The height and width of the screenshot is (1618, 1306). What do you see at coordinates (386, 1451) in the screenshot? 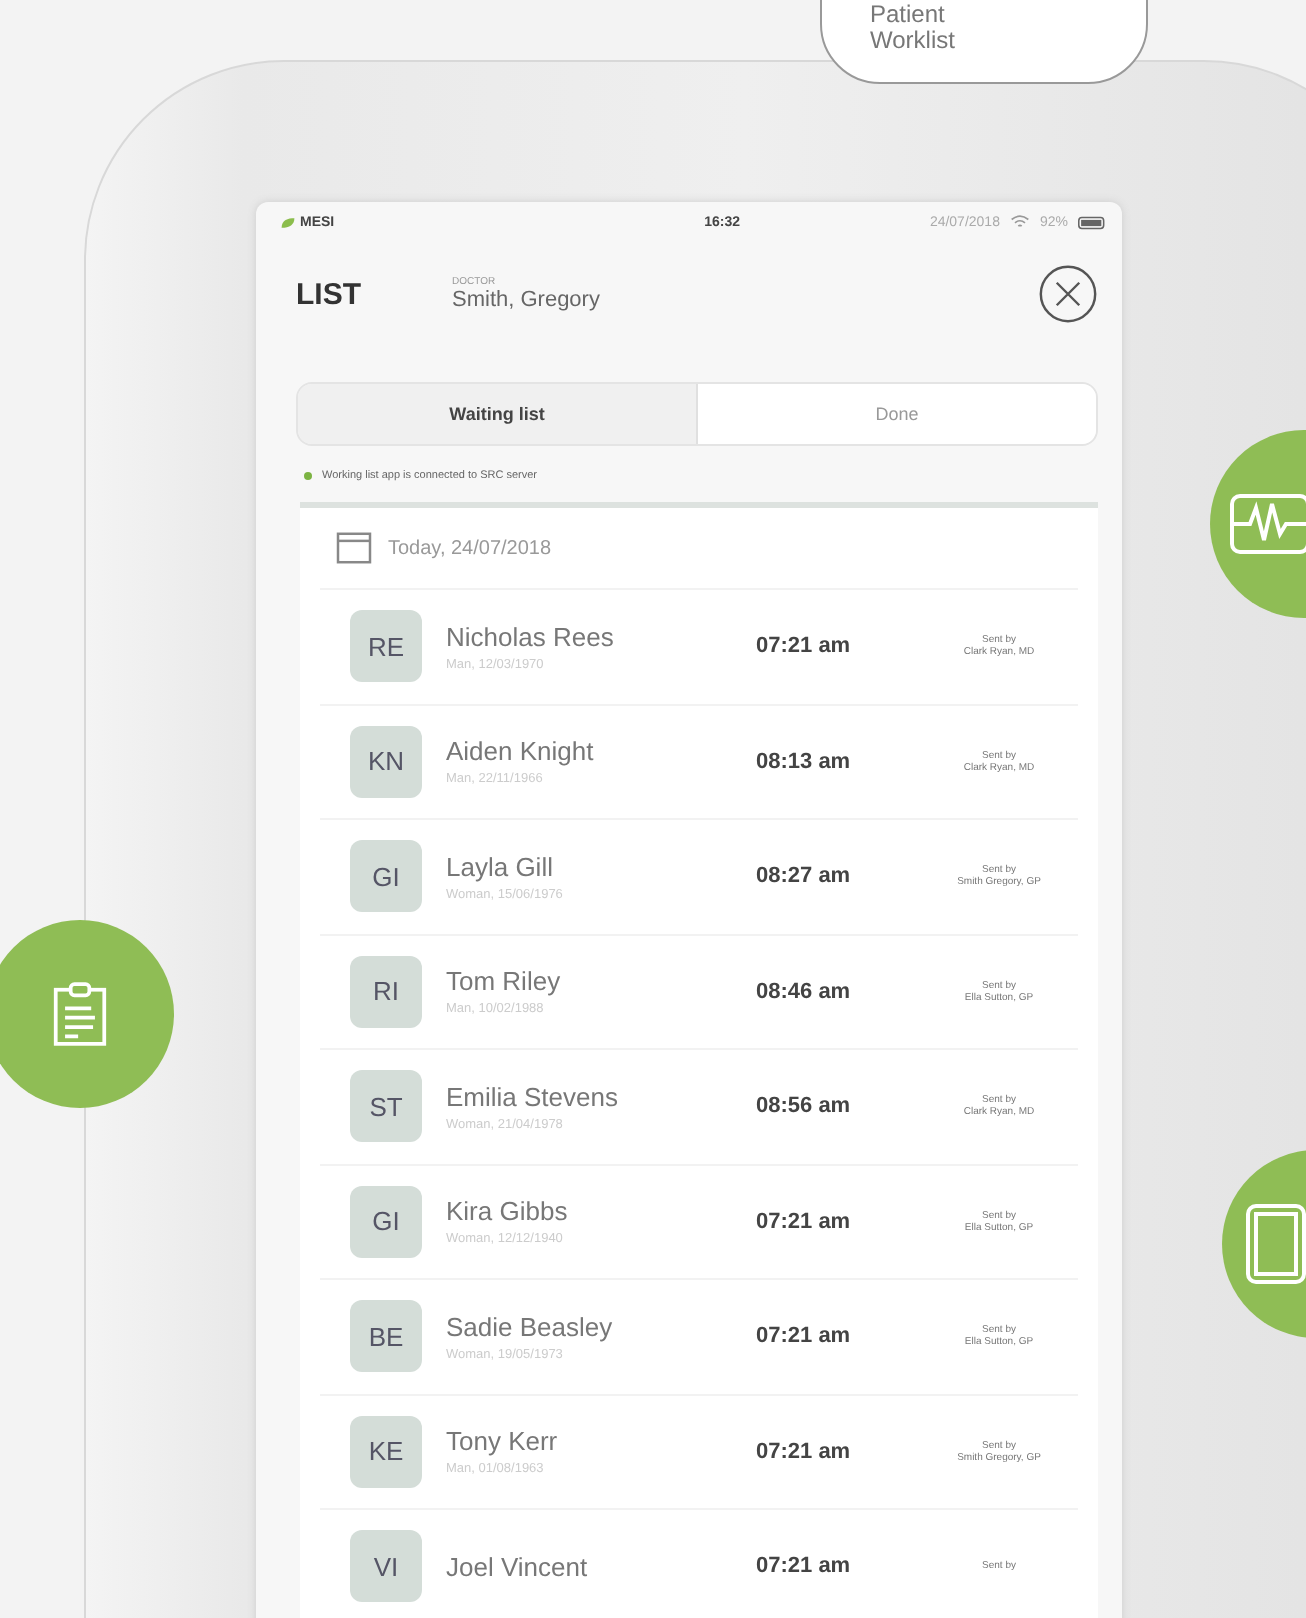
I see `initials-avatar: KE` at bounding box center [386, 1451].